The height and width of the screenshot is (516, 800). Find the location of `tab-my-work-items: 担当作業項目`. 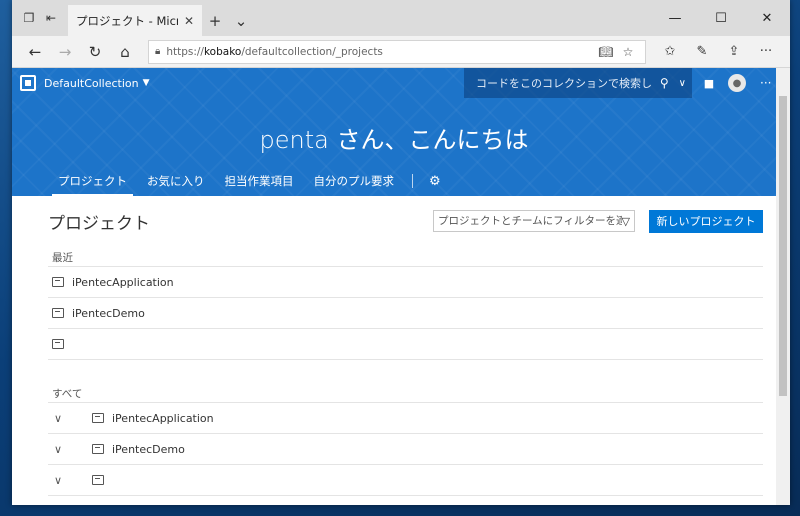

tab-my-work-items: 担当作業項目 is located at coordinates (259, 181).